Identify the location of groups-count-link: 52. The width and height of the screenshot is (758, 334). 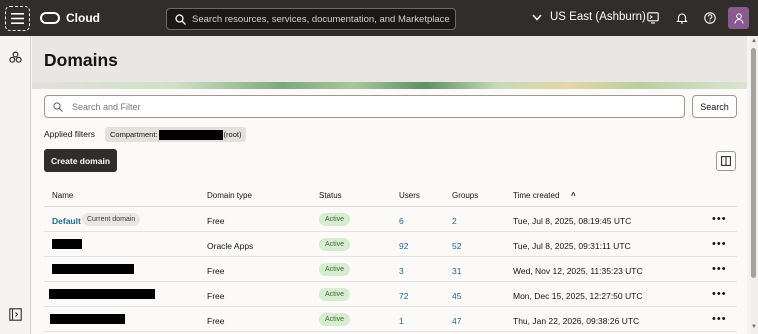
(456, 246).